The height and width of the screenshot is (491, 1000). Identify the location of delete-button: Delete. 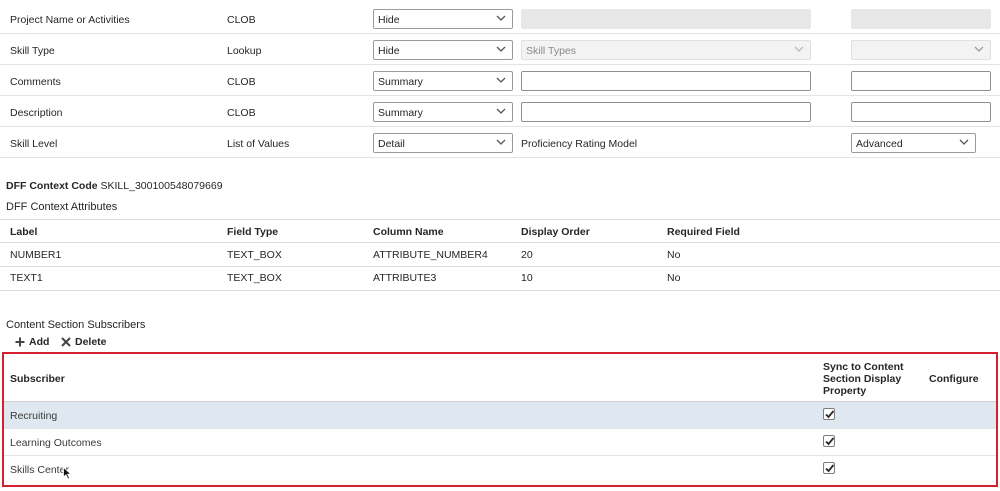
(84, 342).